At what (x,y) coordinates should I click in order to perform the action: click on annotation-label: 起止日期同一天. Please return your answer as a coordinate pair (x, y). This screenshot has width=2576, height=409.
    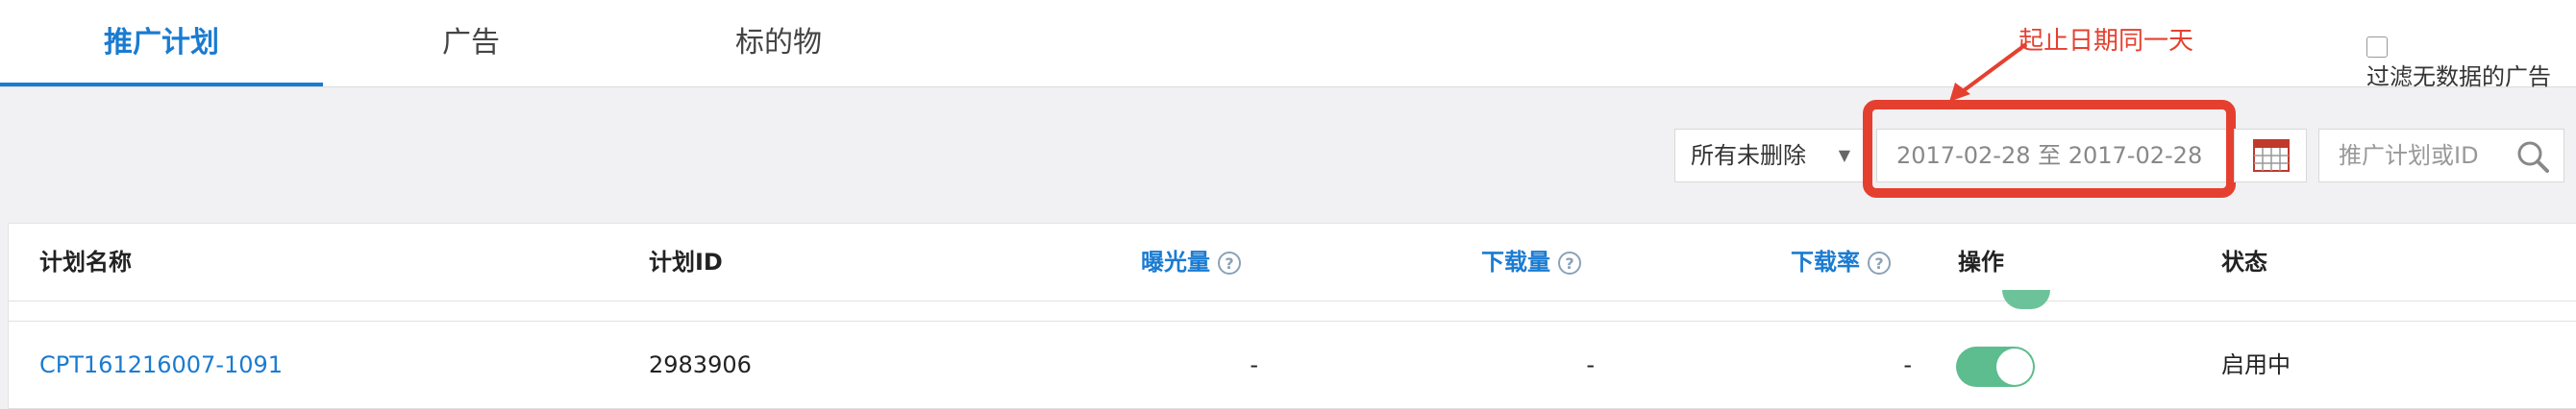
    Looking at the image, I should click on (2107, 41).